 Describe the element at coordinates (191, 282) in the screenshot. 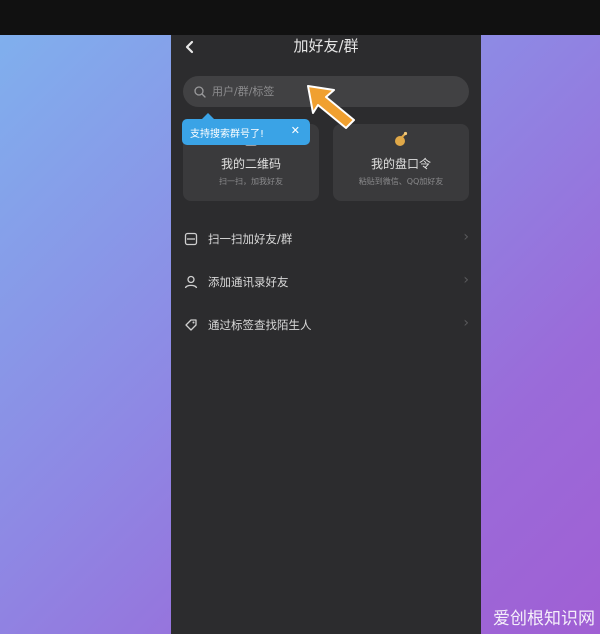

I see `contact-icon` at that location.